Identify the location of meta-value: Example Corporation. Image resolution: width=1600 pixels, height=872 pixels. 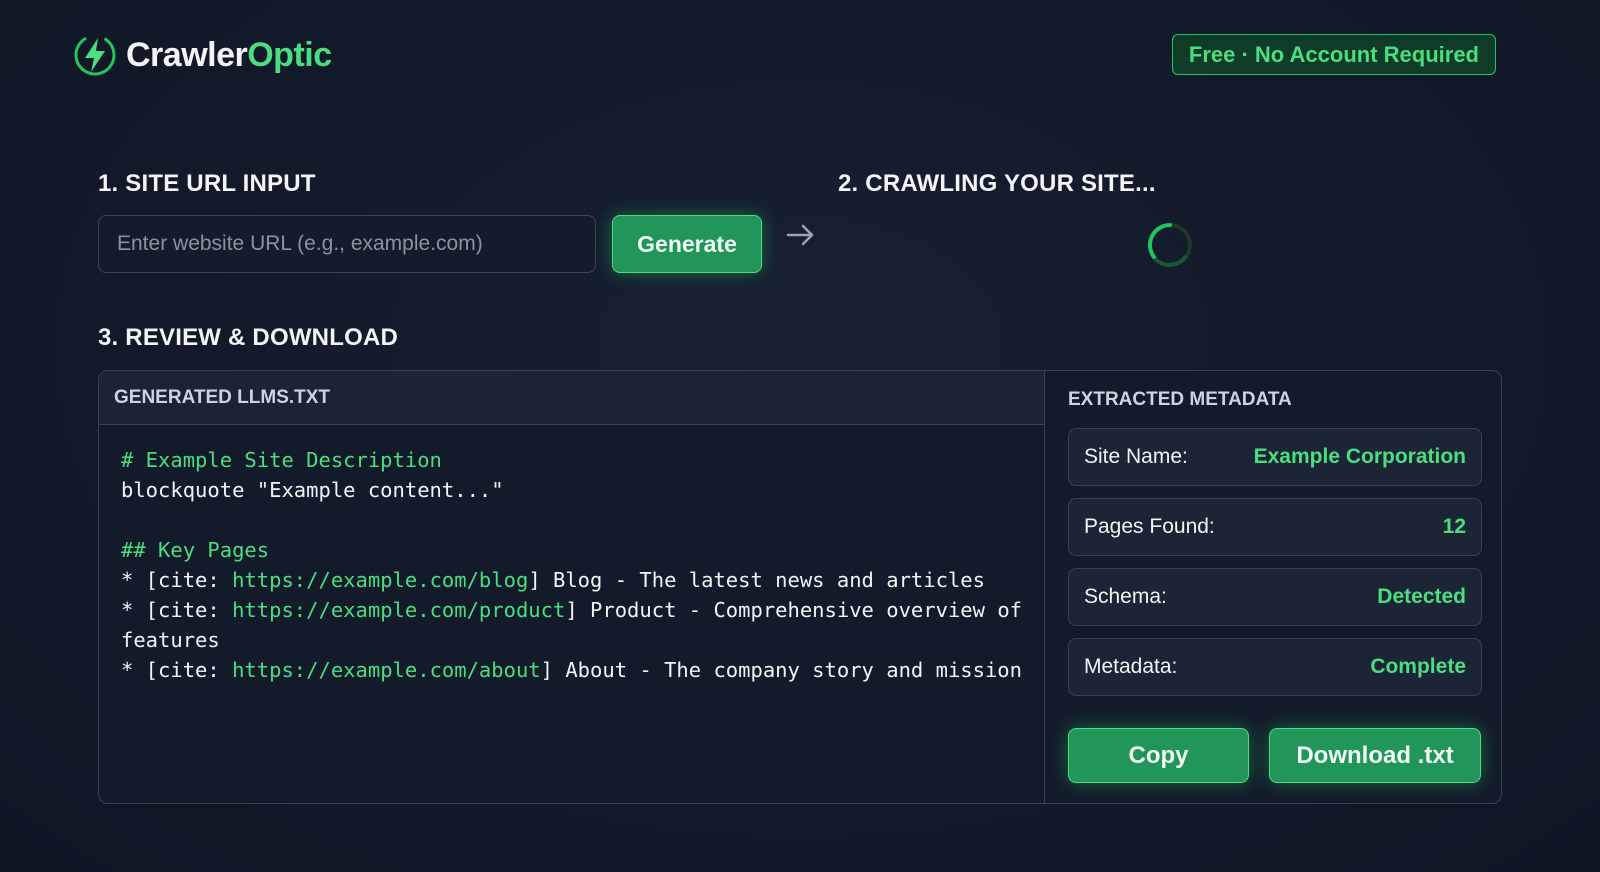
(1359, 456).